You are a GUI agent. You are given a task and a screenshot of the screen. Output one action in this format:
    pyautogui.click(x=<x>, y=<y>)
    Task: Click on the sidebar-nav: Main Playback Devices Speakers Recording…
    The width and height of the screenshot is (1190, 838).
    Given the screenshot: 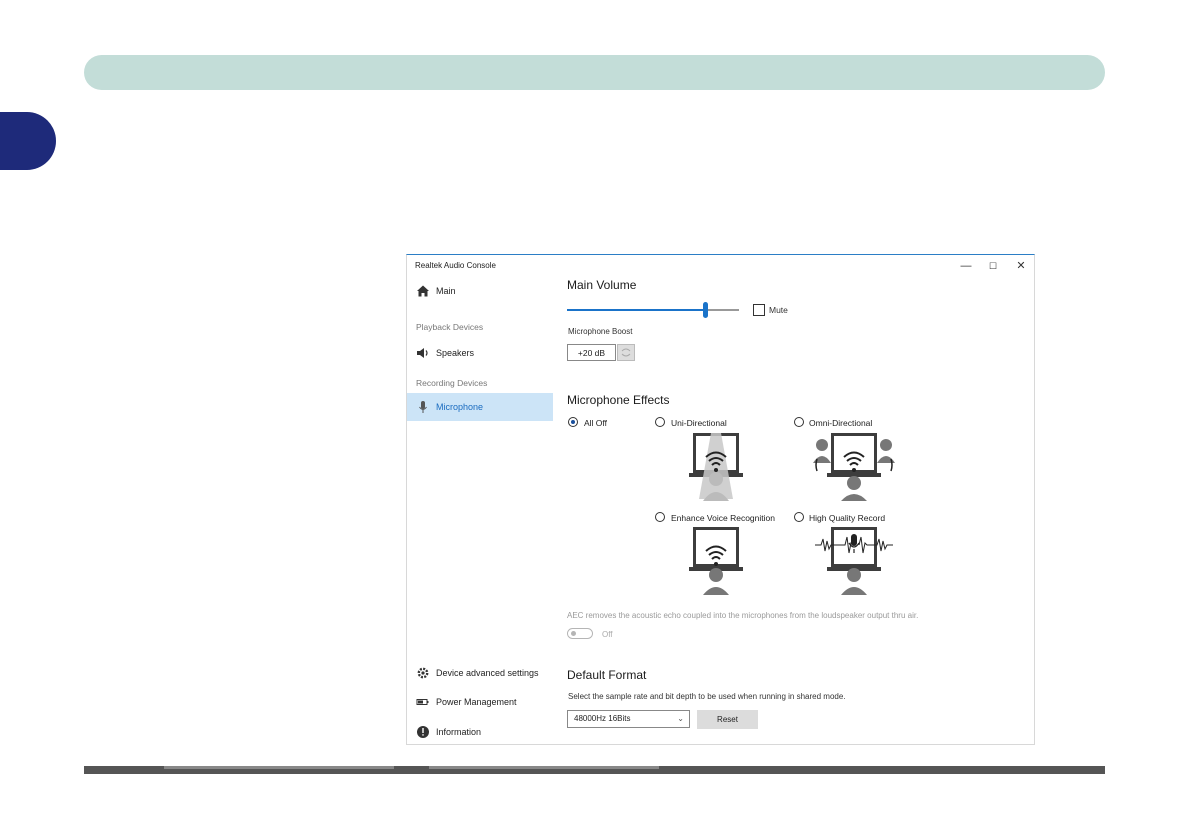 What is the action you would take?
    pyautogui.click(x=480, y=510)
    